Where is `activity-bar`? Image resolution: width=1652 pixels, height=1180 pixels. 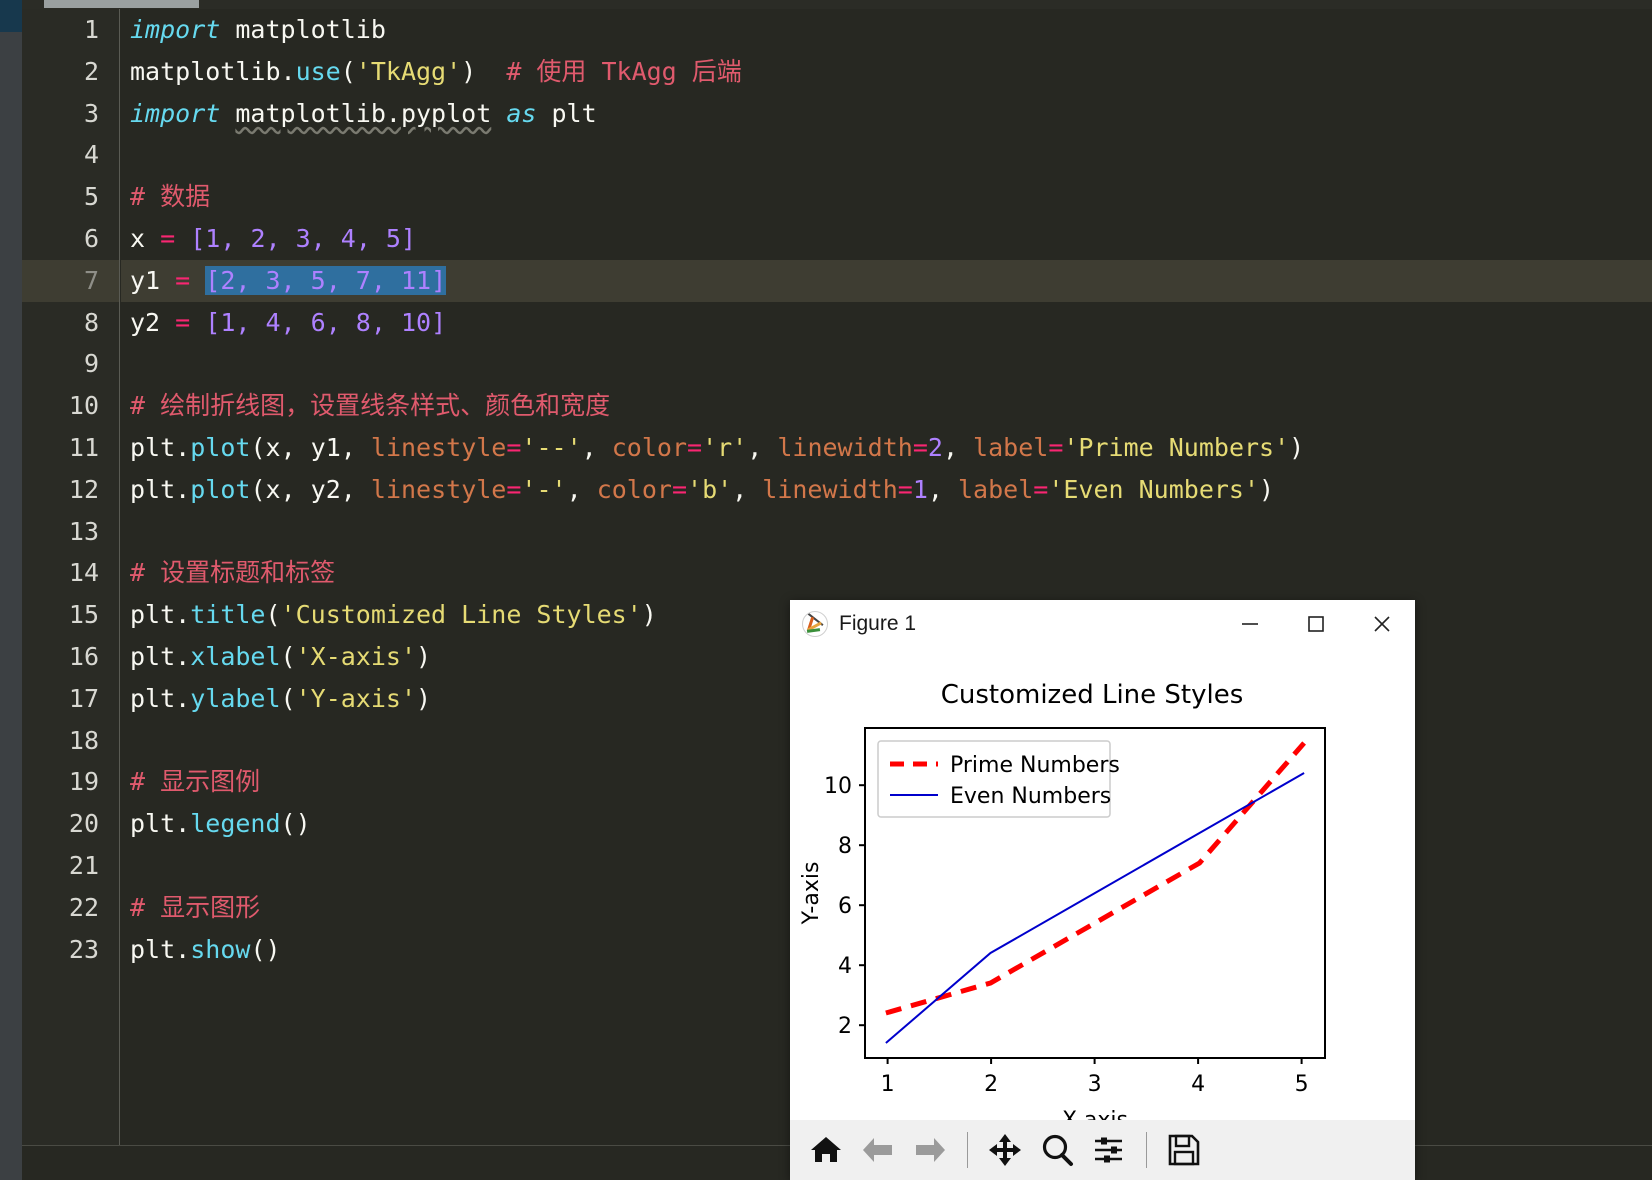 activity-bar is located at coordinates (11, 590).